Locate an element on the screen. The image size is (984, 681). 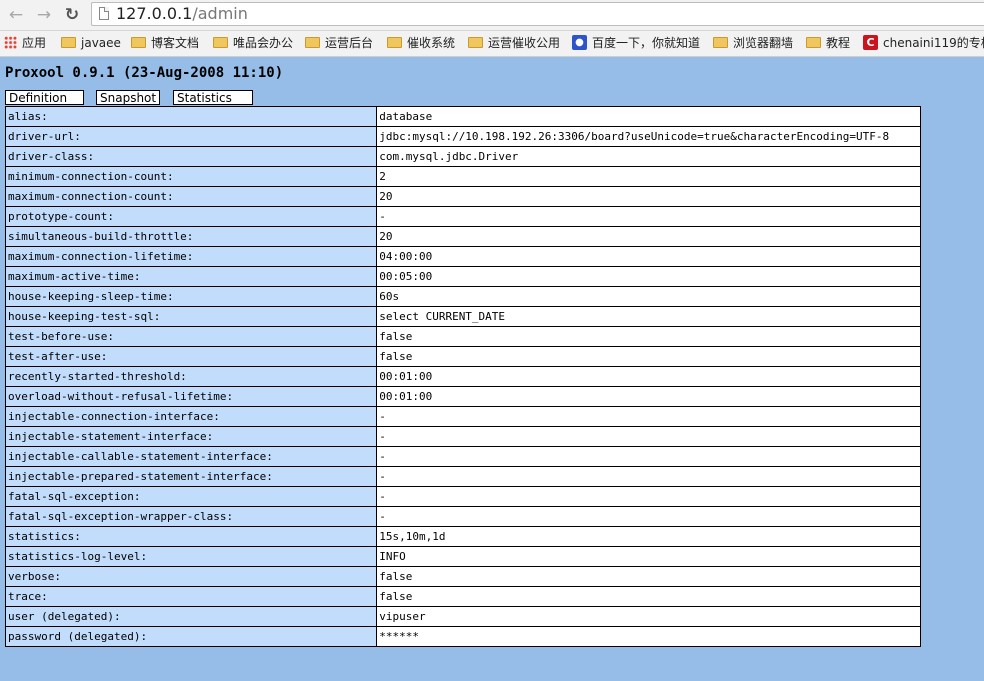
property-name: verbose: is located at coordinates (191, 576).